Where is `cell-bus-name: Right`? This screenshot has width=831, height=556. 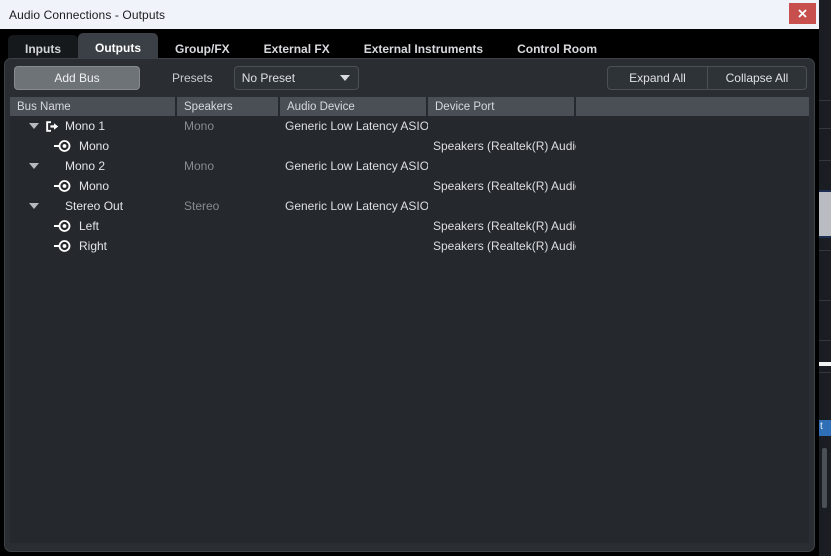
cell-bus-name: Right is located at coordinates (93, 246).